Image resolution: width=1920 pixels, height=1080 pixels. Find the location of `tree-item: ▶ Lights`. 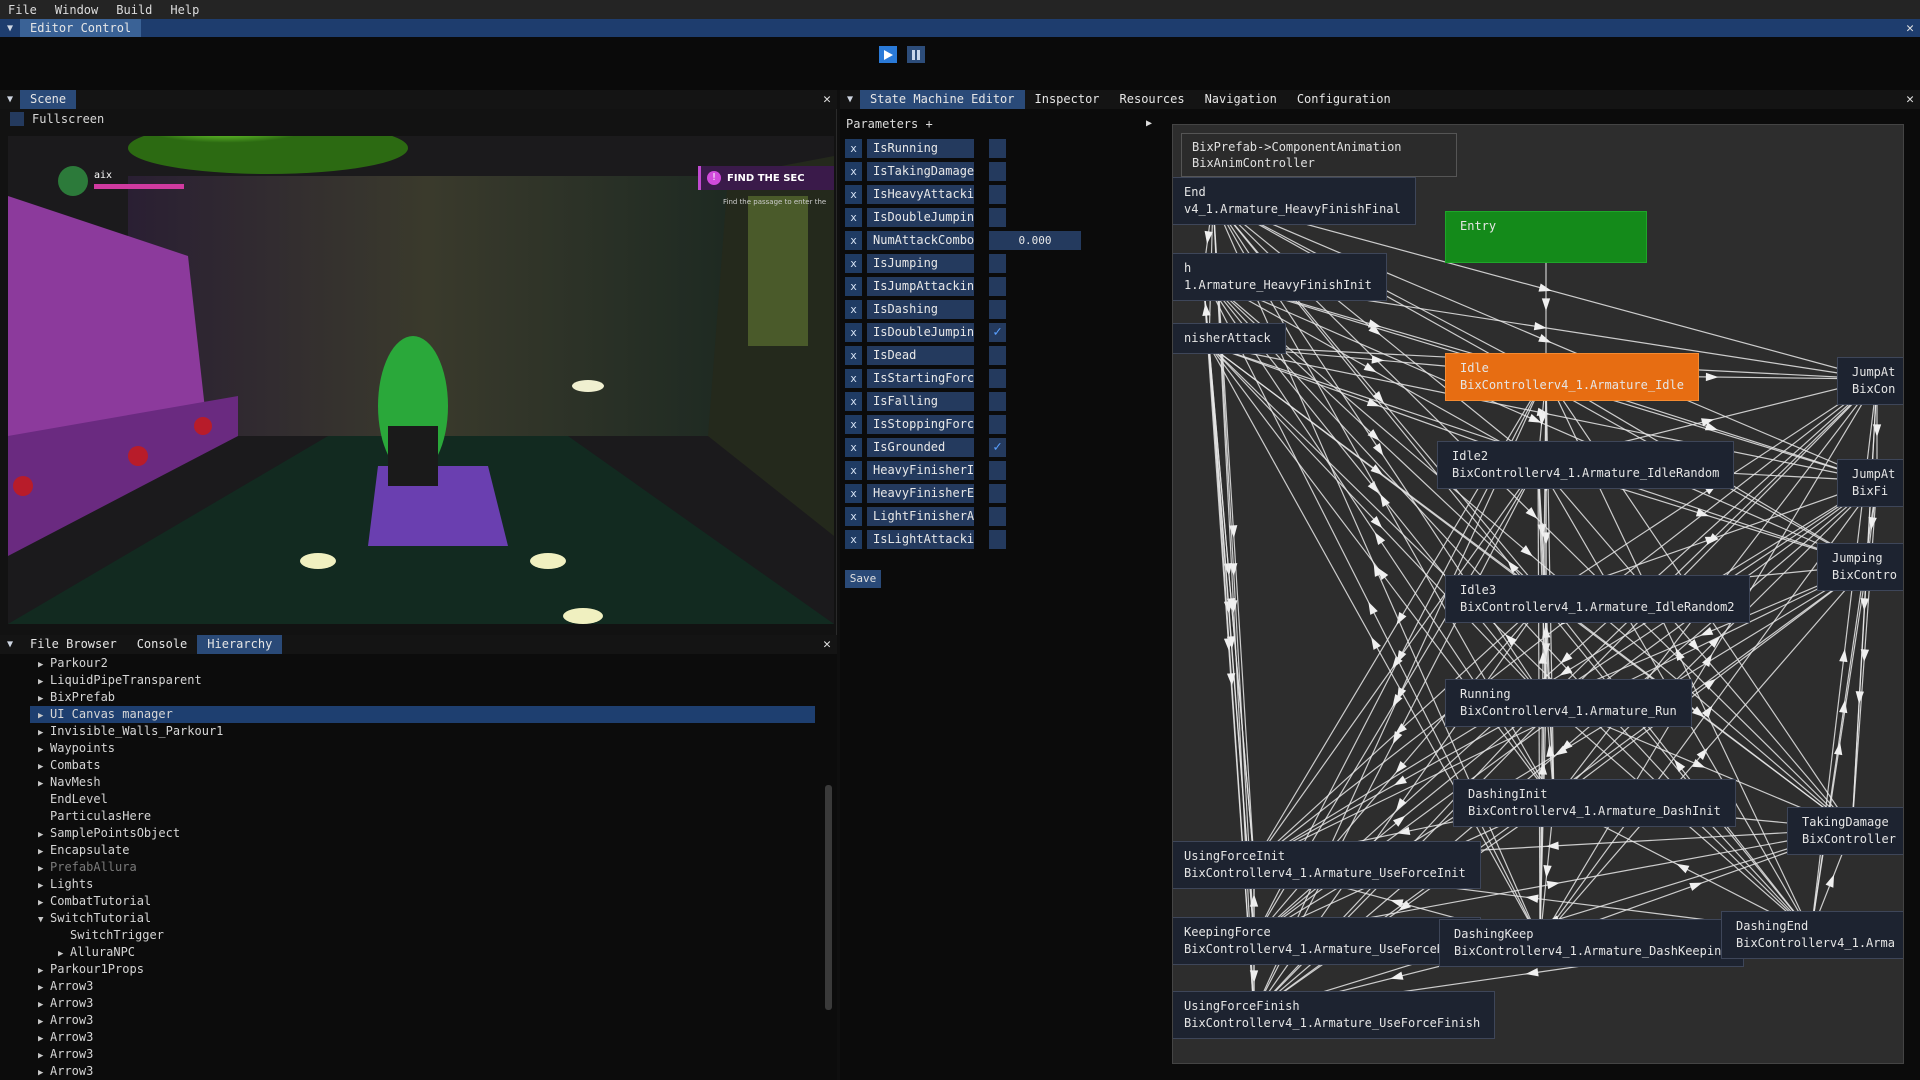

tree-item: ▶ Lights is located at coordinates (422, 884).